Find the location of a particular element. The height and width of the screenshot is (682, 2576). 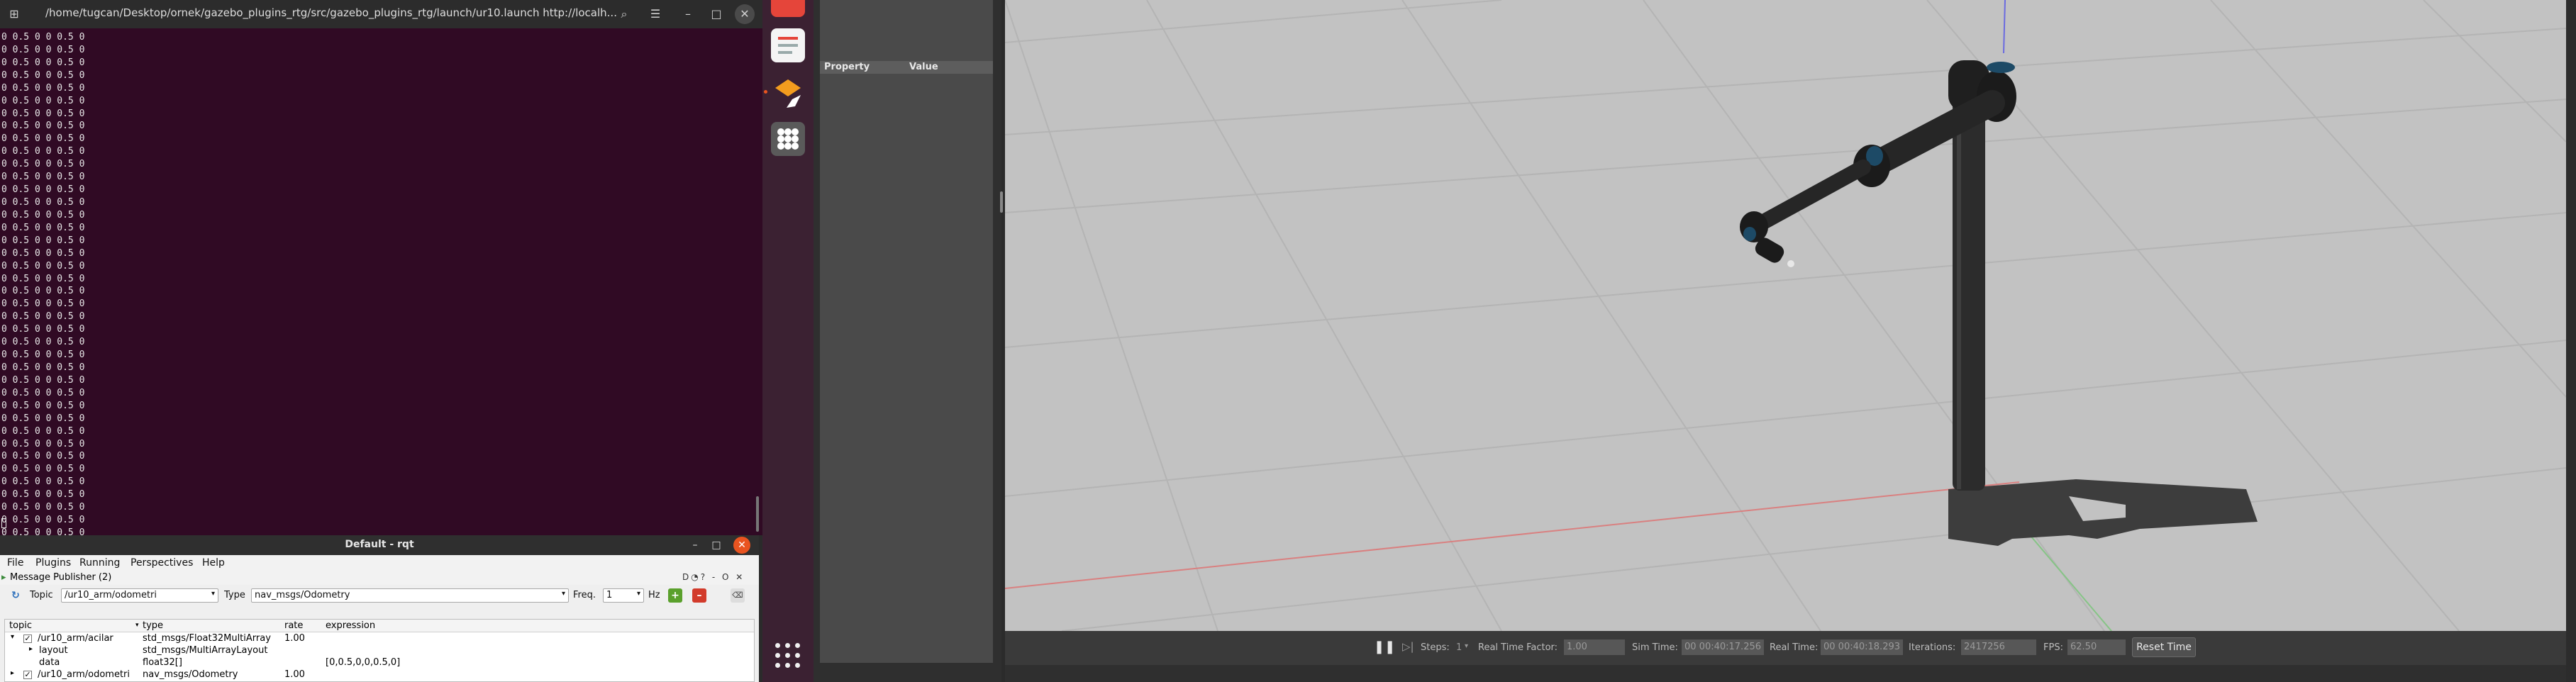

row-type: nav_msgs/Odometry is located at coordinates (190, 674).